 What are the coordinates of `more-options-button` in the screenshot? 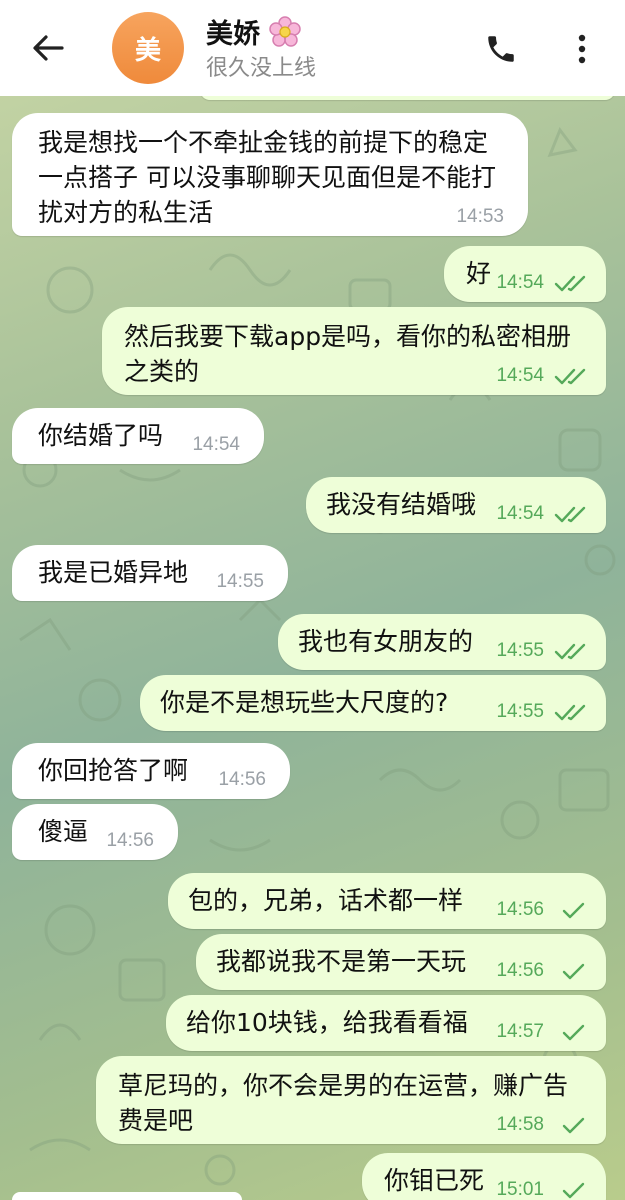 It's located at (582, 49).